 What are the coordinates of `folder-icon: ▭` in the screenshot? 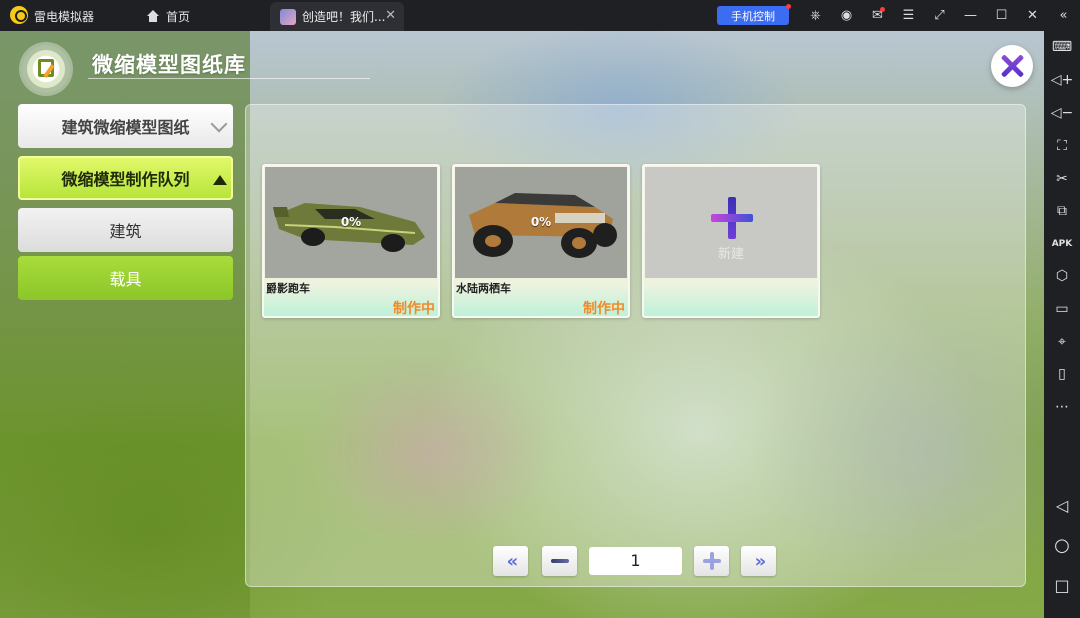 It's located at (1062, 309).